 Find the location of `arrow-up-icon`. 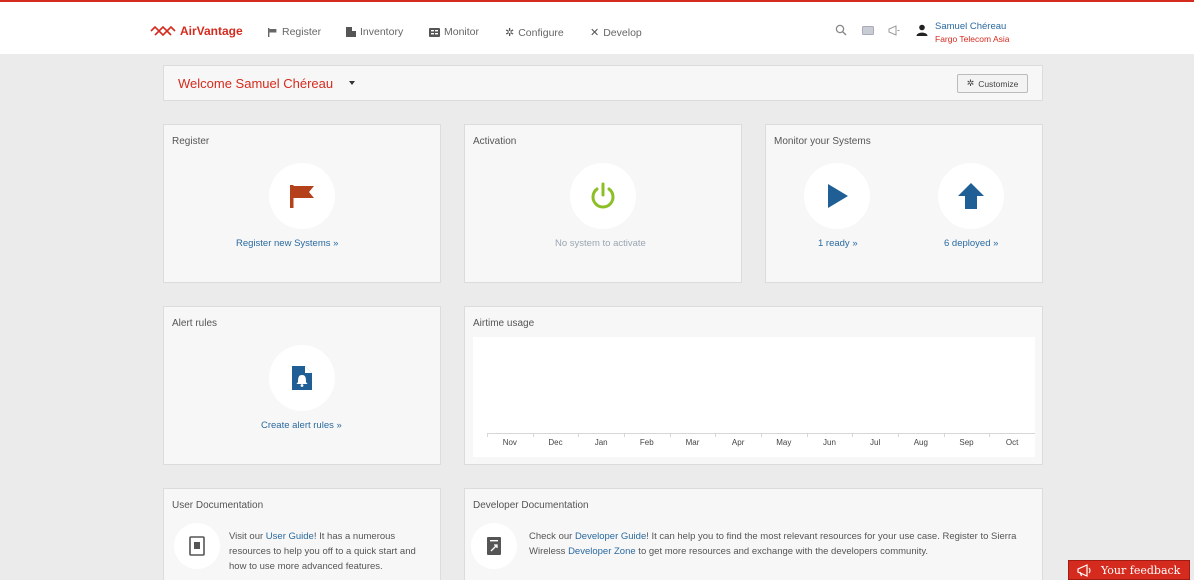

arrow-up-icon is located at coordinates (971, 196).